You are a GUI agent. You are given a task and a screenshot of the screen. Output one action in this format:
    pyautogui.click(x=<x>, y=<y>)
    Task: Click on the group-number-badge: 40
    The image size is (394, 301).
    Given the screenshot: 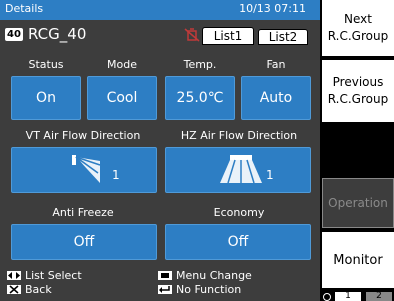 What is the action you would take?
    pyautogui.click(x=14, y=34)
    